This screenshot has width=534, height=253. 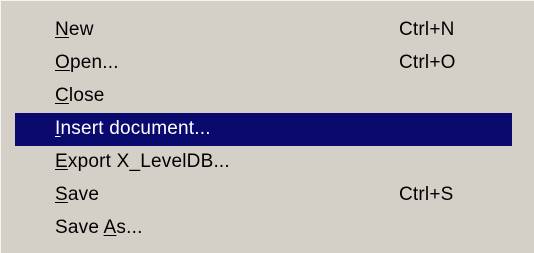 What do you see at coordinates (263, 63) in the screenshot?
I see `menu-item-open: Open... Ctrl+O` at bounding box center [263, 63].